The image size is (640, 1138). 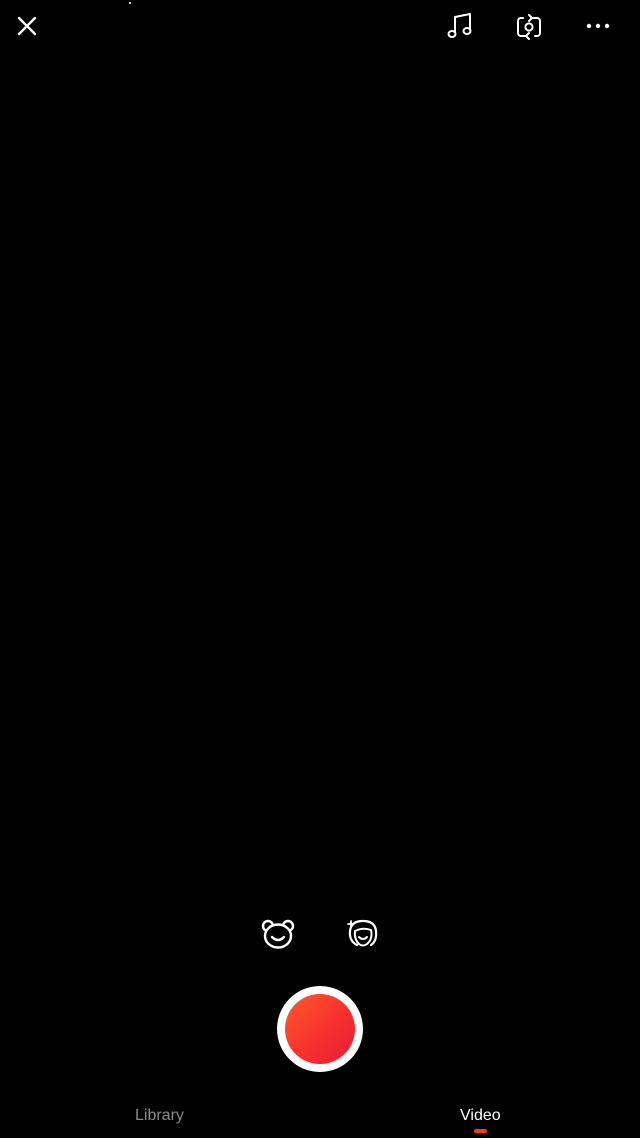 I want to click on more-horizontal-icon, so click(x=598, y=26).